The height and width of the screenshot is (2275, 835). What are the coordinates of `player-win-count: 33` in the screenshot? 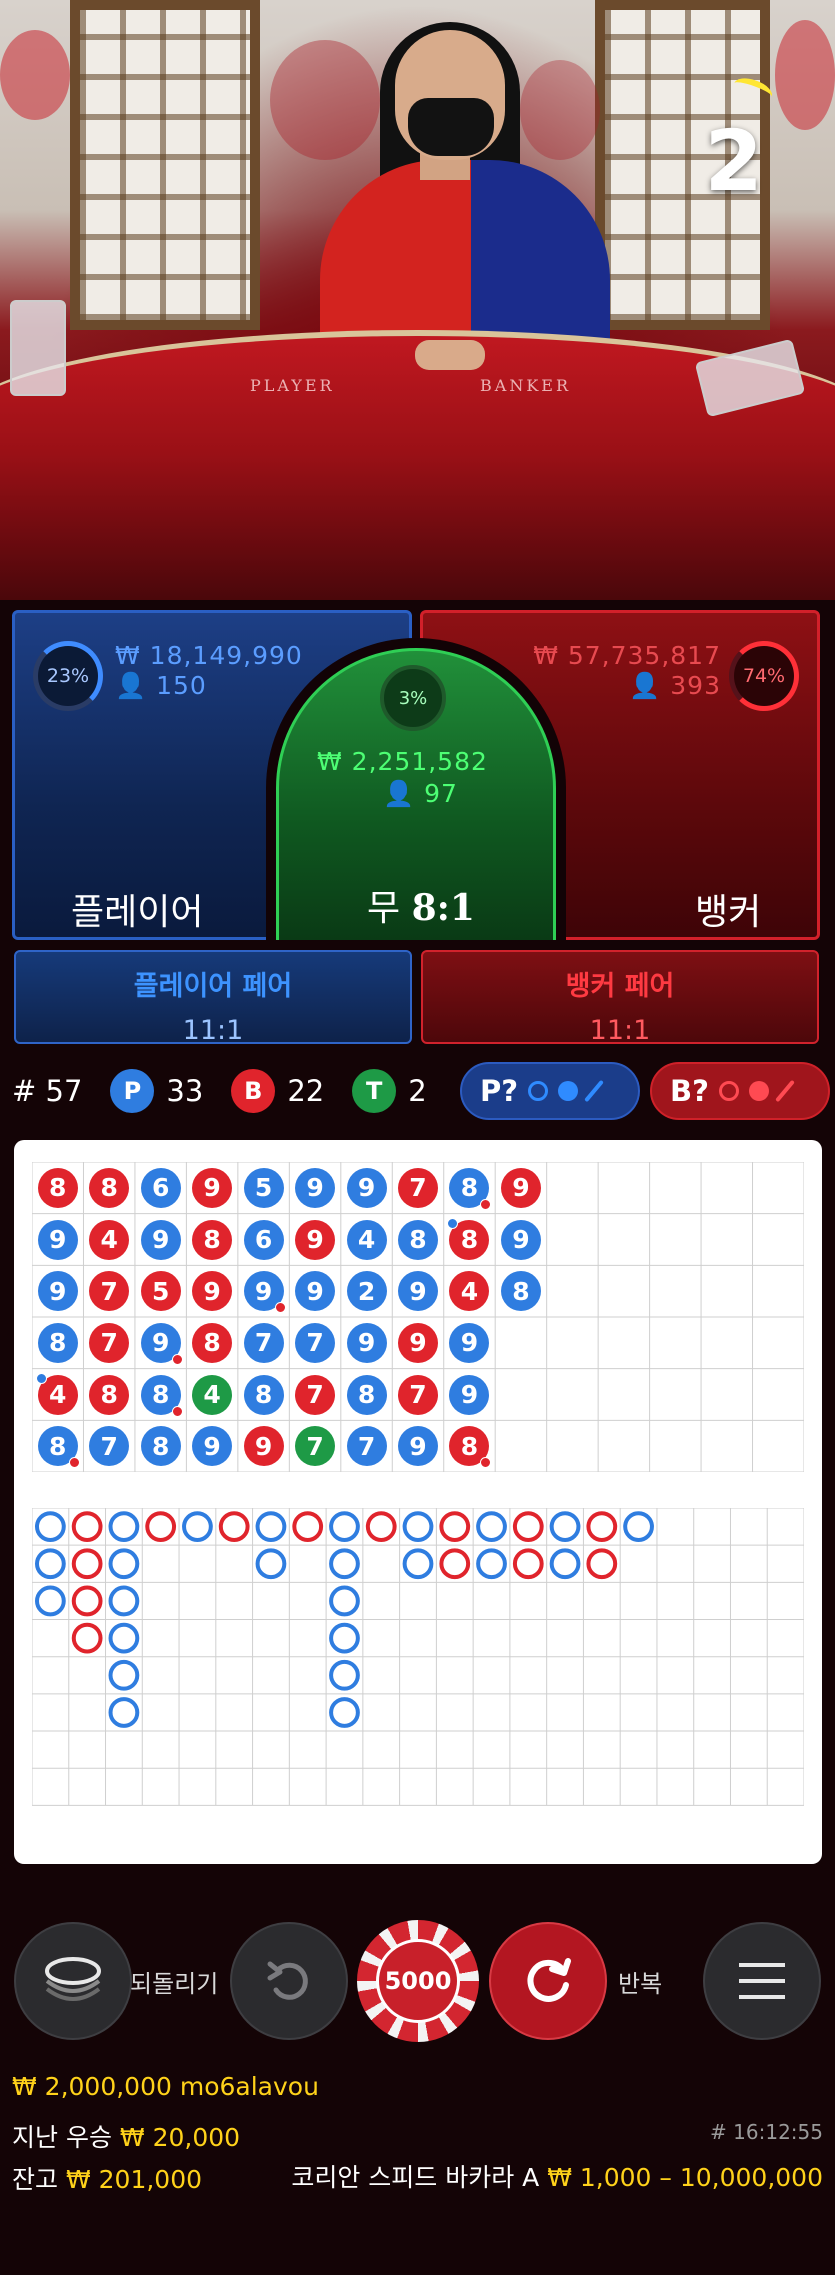 It's located at (185, 1091).